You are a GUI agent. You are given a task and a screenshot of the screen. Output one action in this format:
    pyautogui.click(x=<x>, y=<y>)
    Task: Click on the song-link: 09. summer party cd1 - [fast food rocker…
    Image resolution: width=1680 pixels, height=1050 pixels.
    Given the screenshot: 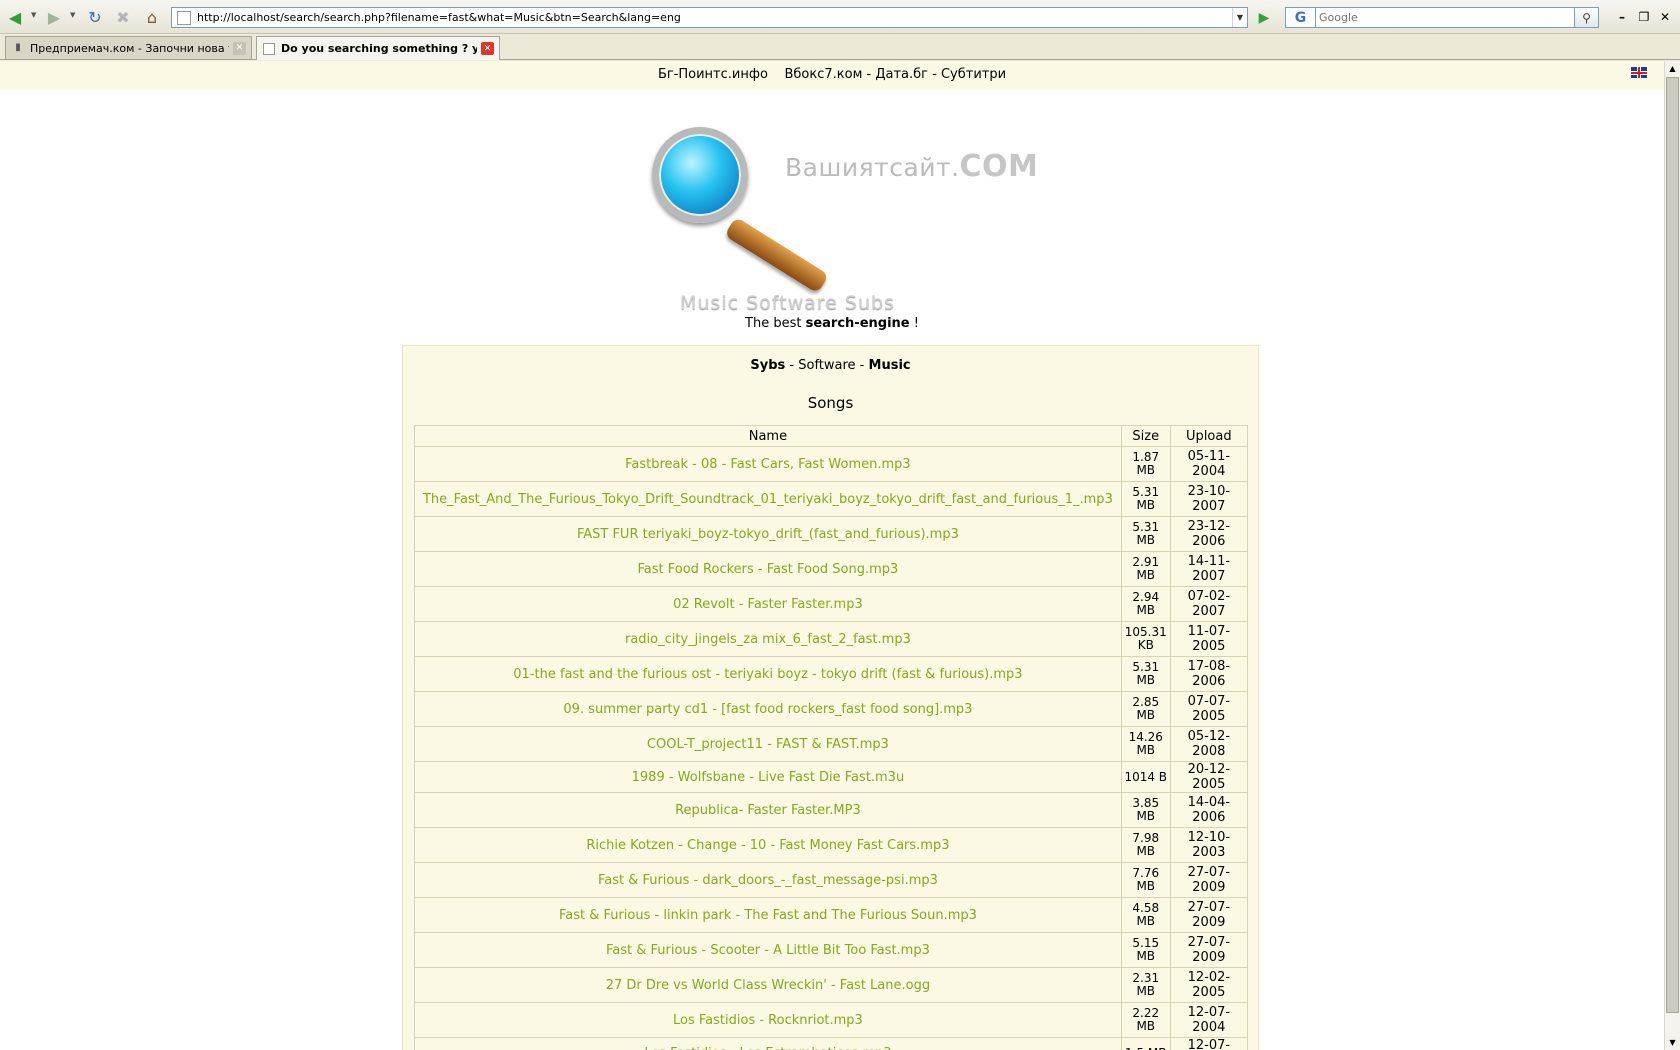 What is the action you would take?
    pyautogui.click(x=768, y=709)
    